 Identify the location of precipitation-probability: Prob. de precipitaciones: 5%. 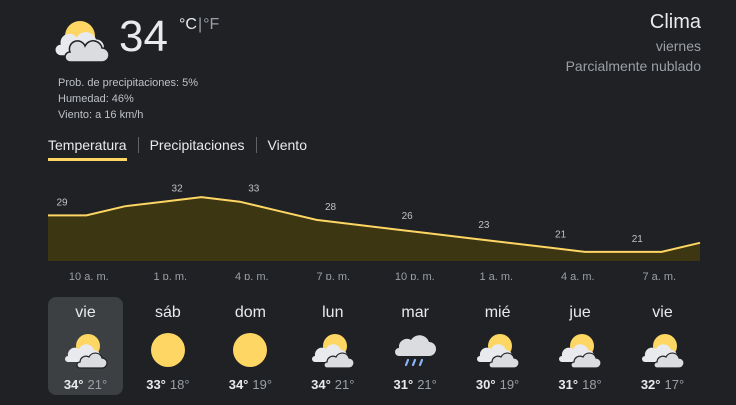
(128, 83).